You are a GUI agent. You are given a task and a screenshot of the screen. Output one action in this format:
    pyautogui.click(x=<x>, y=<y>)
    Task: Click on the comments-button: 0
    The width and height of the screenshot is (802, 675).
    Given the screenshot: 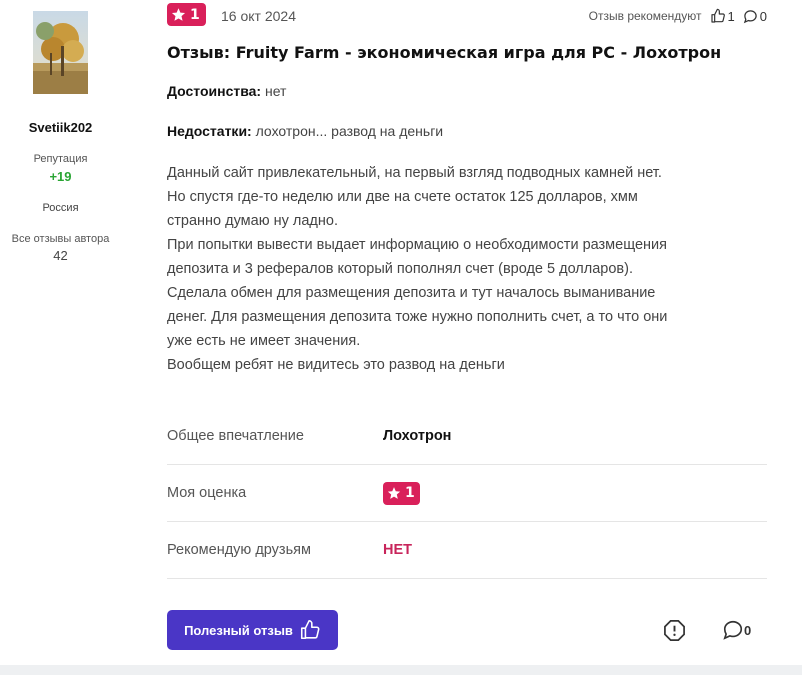 What is the action you would take?
    pyautogui.click(x=755, y=16)
    